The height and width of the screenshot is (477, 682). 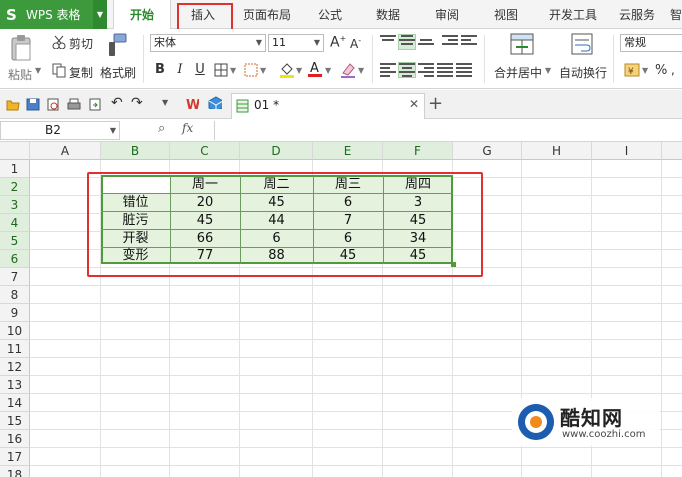 I want to click on distributed-align-icon, so click(x=464, y=70).